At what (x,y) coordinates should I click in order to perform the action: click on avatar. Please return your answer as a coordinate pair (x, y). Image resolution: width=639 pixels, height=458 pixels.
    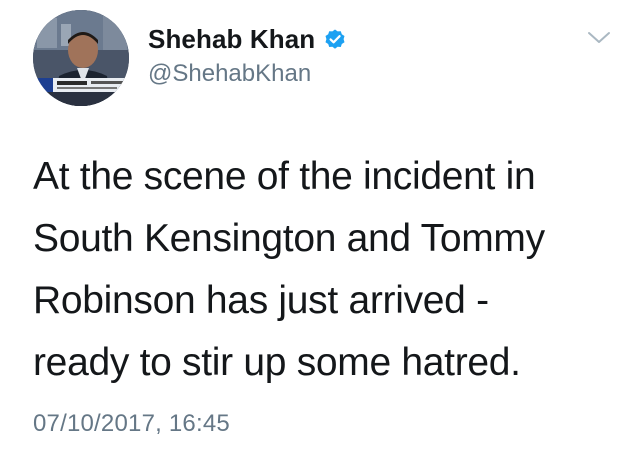
    Looking at the image, I should click on (81, 58).